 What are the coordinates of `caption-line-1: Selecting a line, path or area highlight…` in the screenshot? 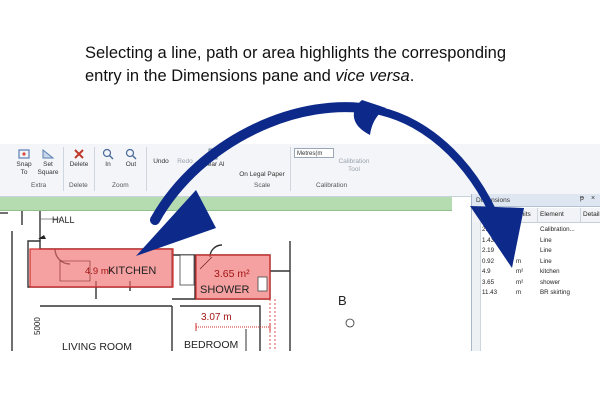 It's located at (296, 53).